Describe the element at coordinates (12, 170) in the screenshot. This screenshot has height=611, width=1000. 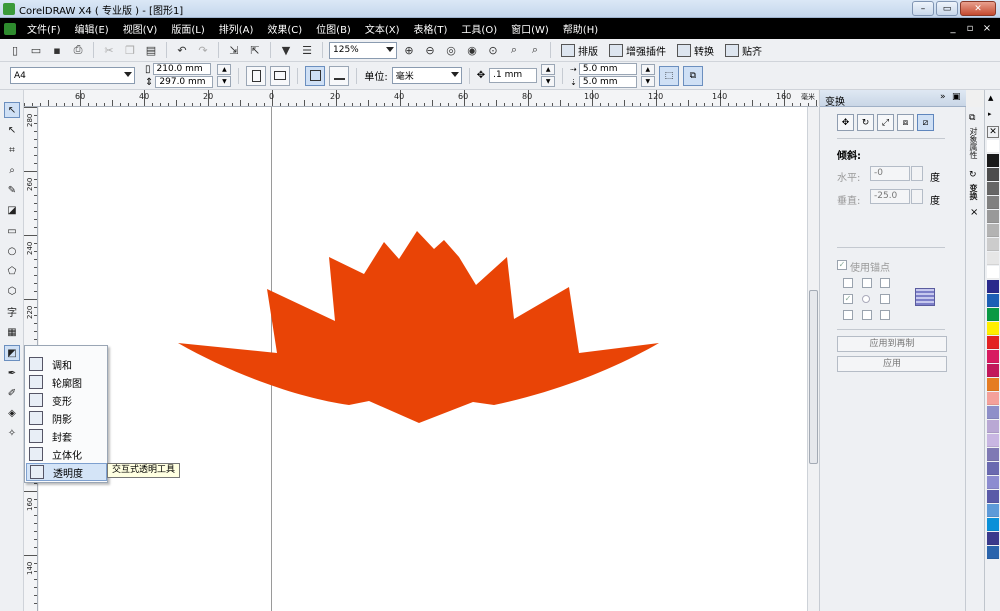
I see `zoom-tool-icon: ⌕` at that location.